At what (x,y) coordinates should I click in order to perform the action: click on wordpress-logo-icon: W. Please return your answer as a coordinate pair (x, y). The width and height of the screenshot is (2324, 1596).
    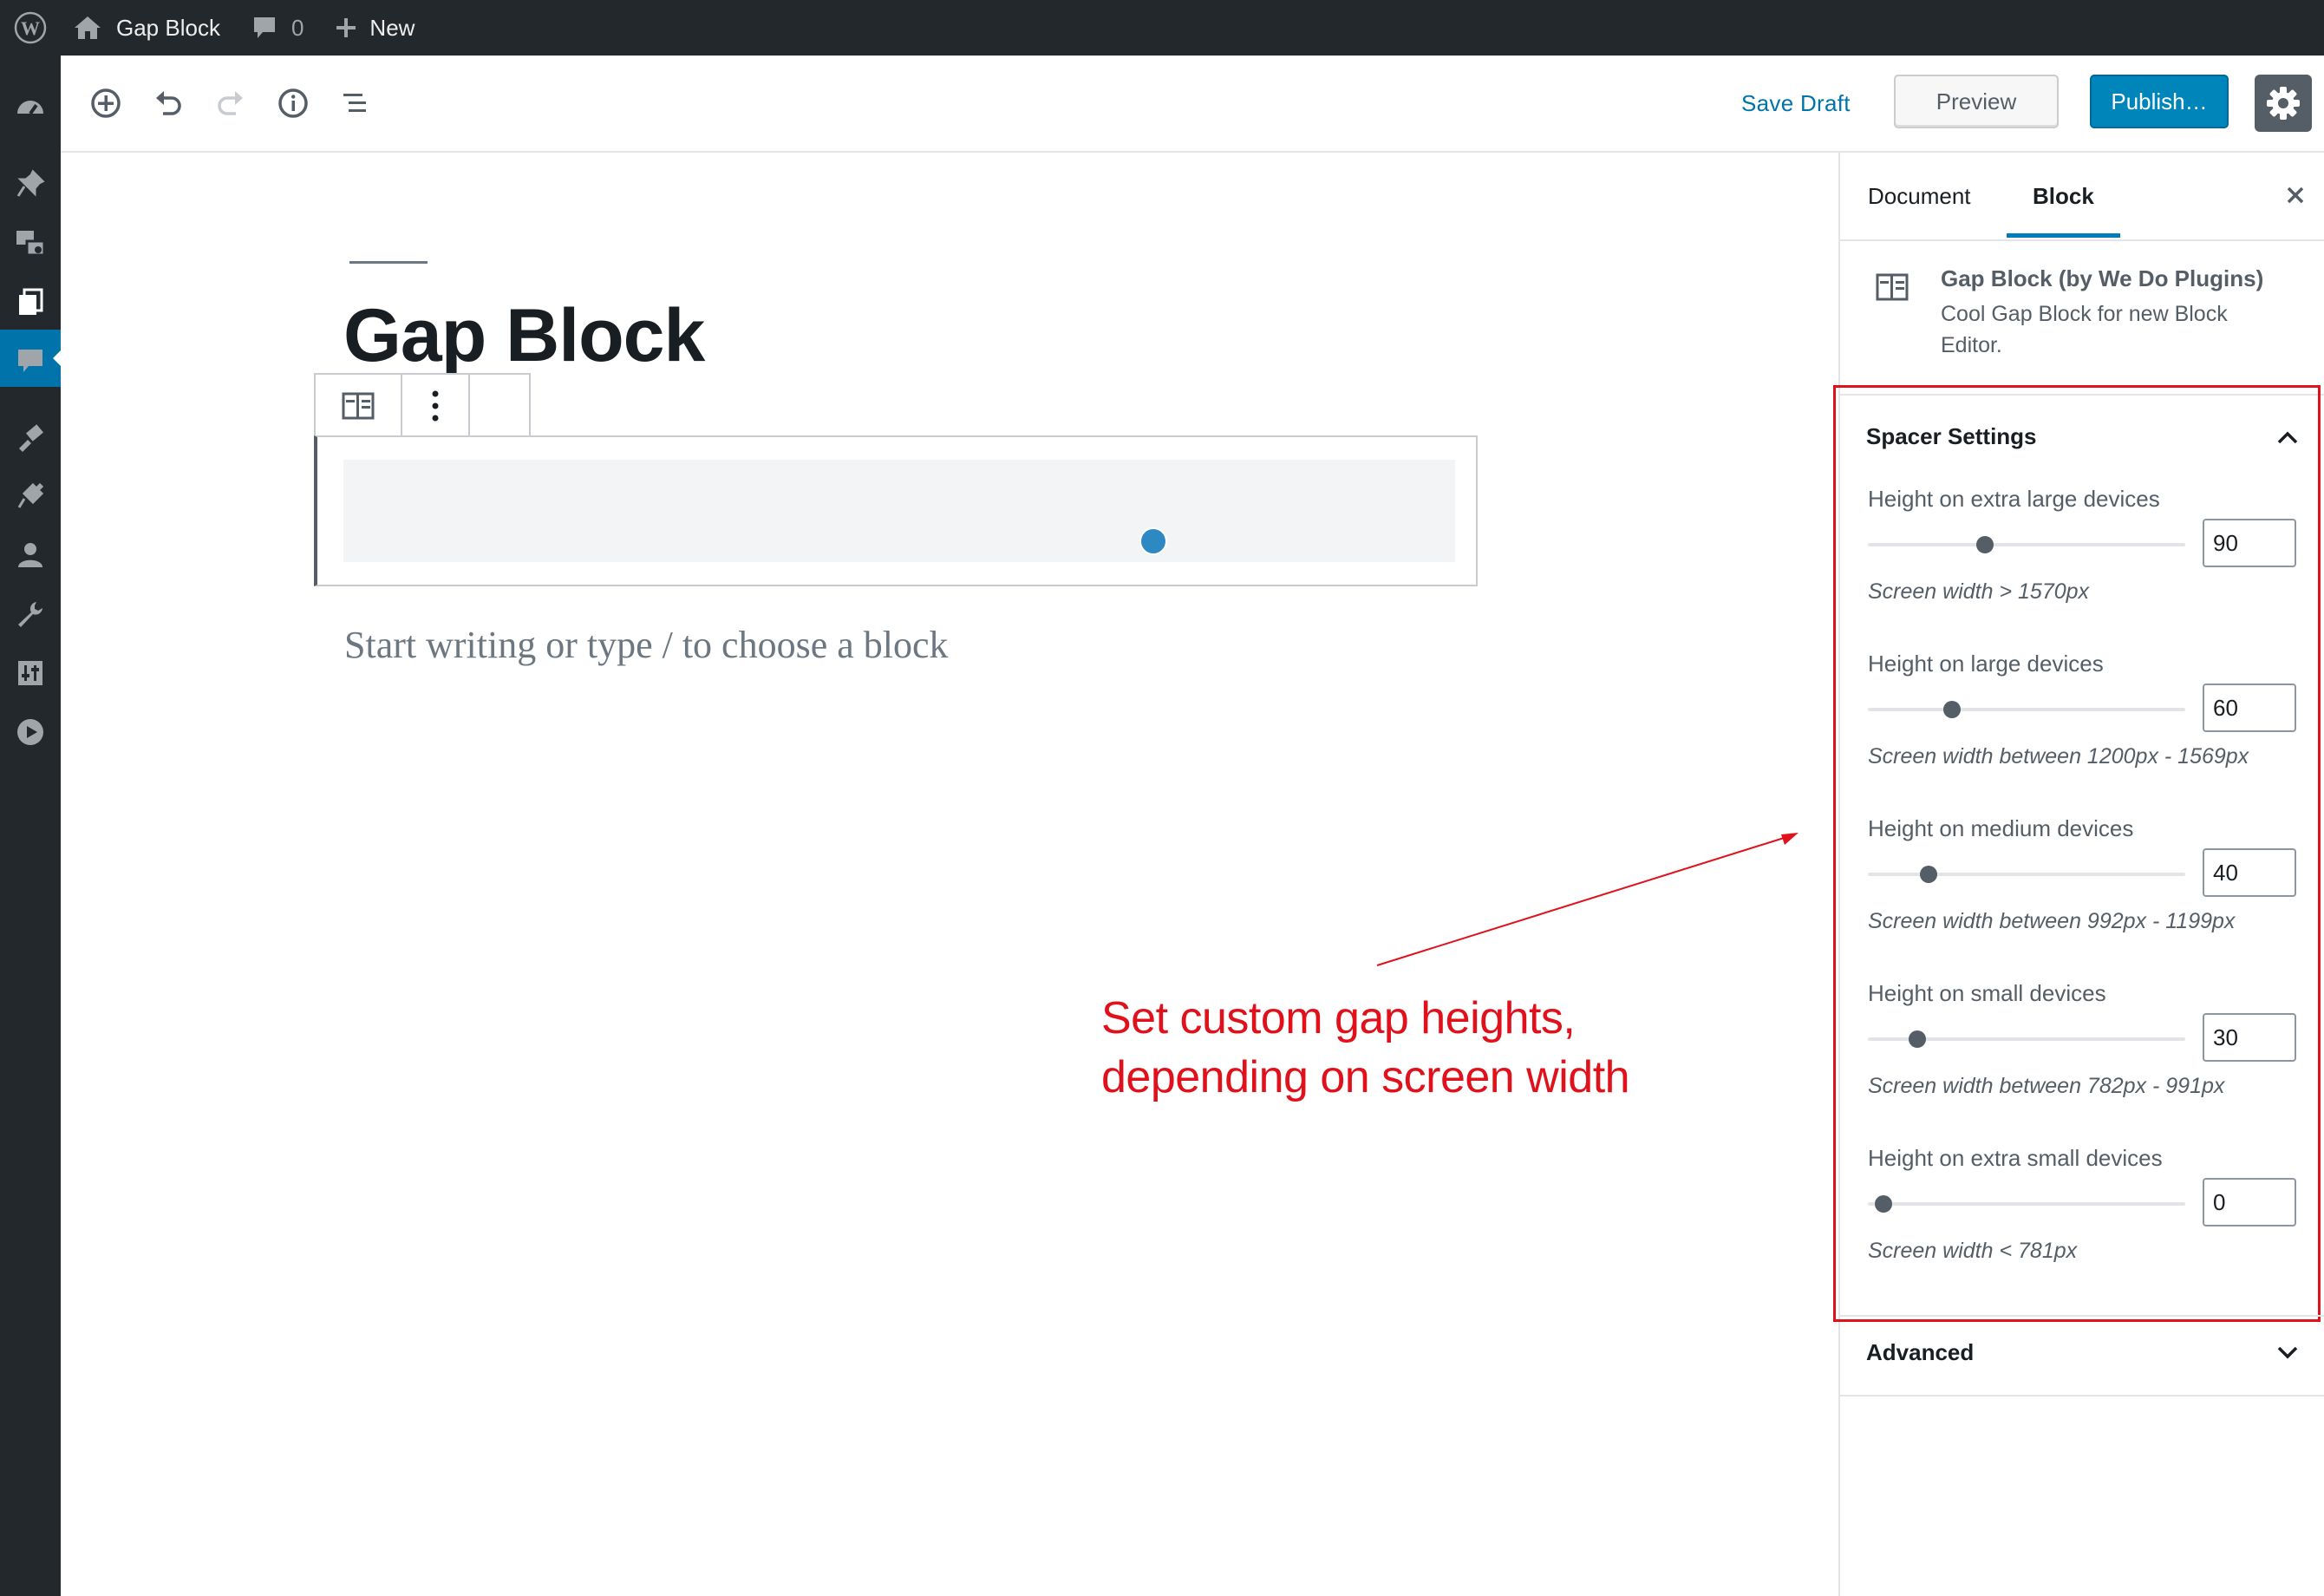
    Looking at the image, I should click on (31, 27).